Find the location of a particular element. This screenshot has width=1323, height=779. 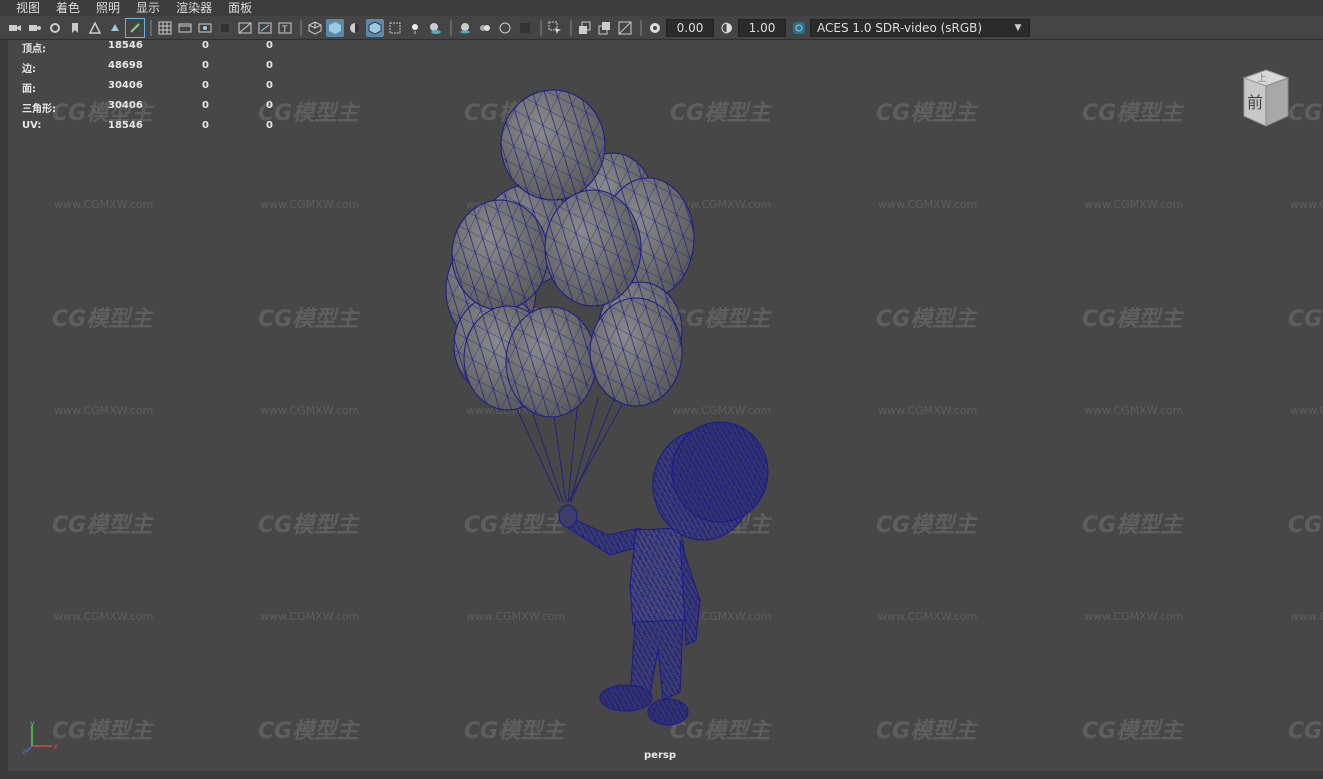

wireframe-icon is located at coordinates (315, 28).